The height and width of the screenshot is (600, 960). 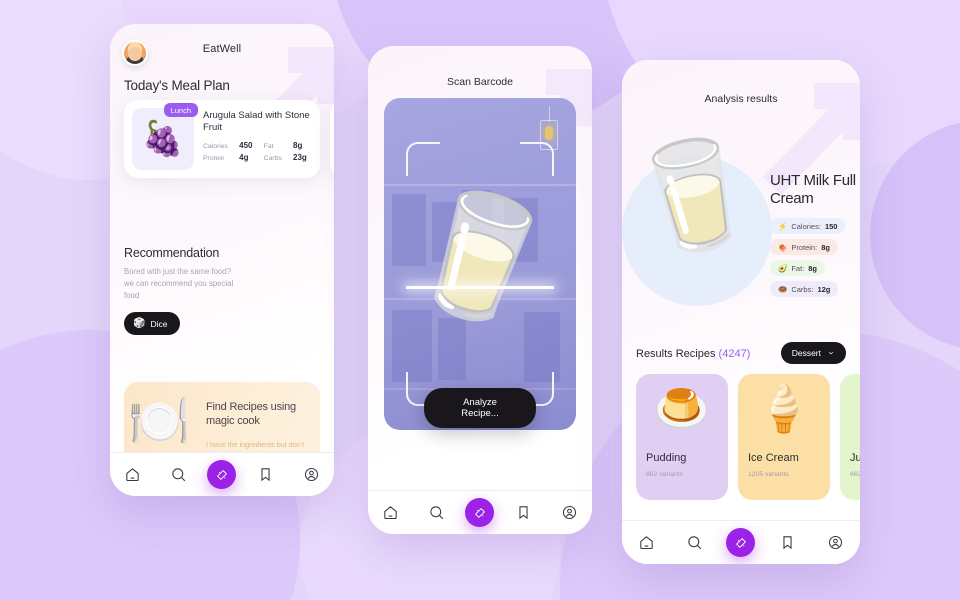 I want to click on fat-badge: 🥑 Fat: 8g, so click(x=798, y=268).